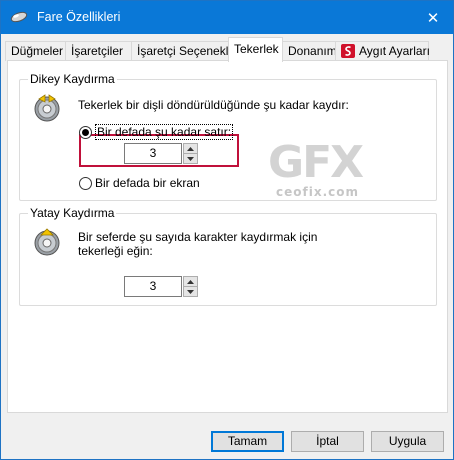 The image size is (454, 460). What do you see at coordinates (247, 441) in the screenshot?
I see `ok-button: Tamam` at bounding box center [247, 441].